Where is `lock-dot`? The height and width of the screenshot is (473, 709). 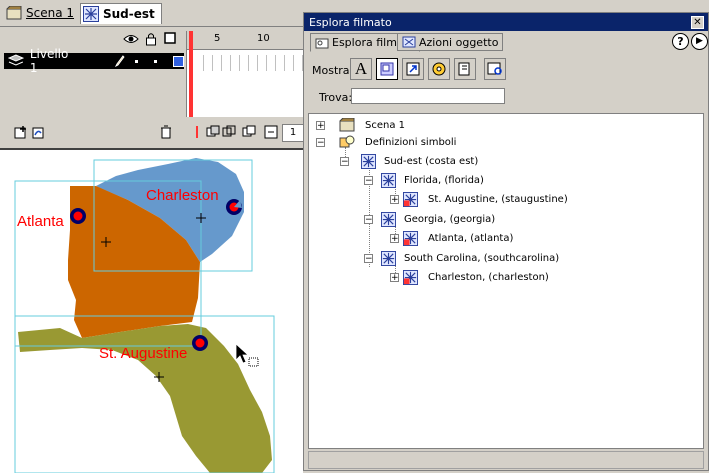
lock-dot is located at coordinates (156, 61).